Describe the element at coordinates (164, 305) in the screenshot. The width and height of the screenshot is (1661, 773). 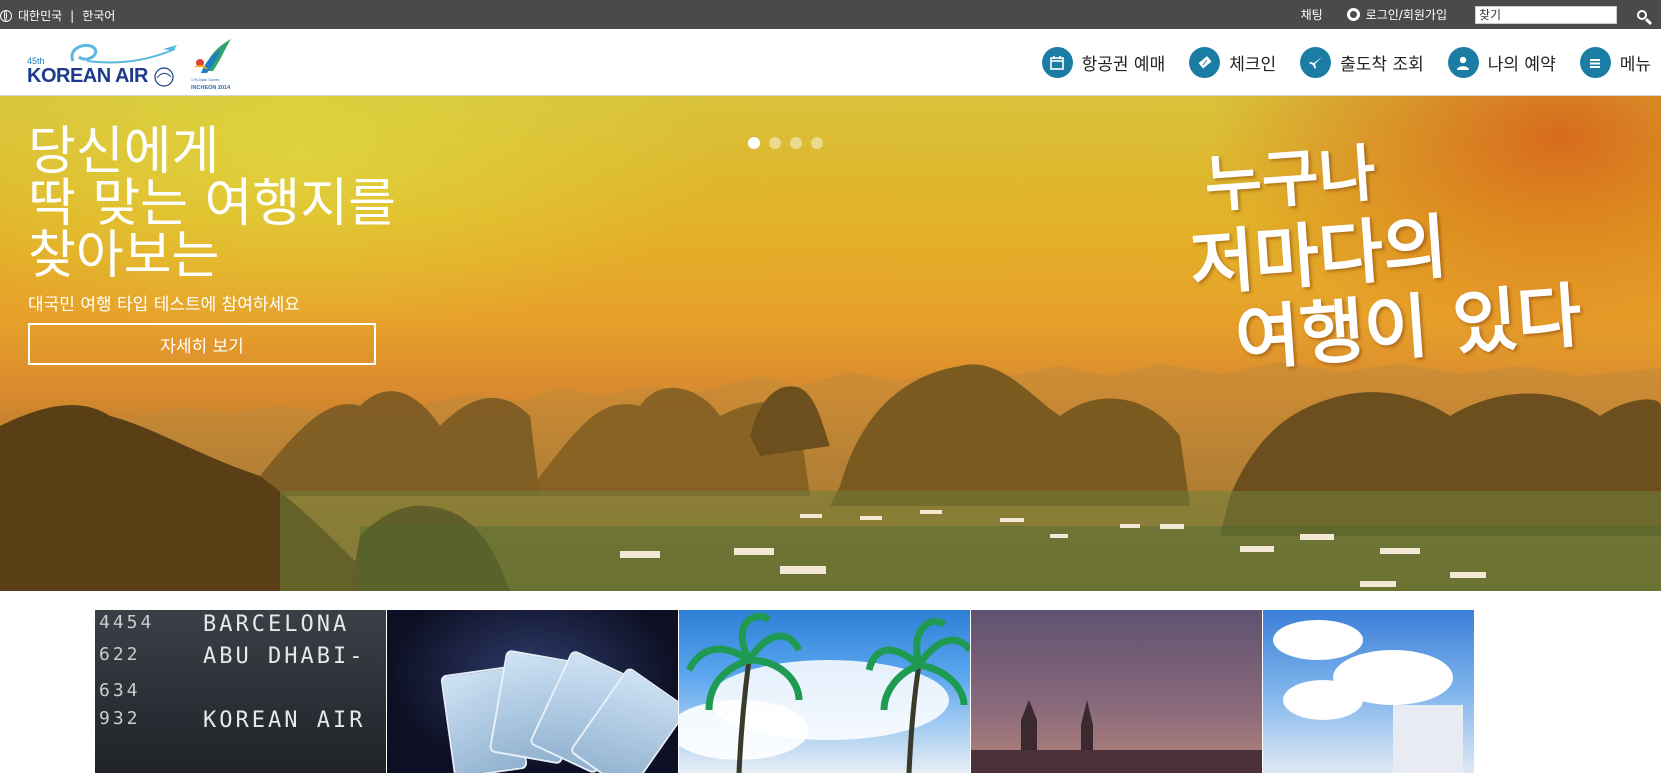
I see `hero-subtitle: 대국민 여행 타입 테스트에 참여하세요` at that location.